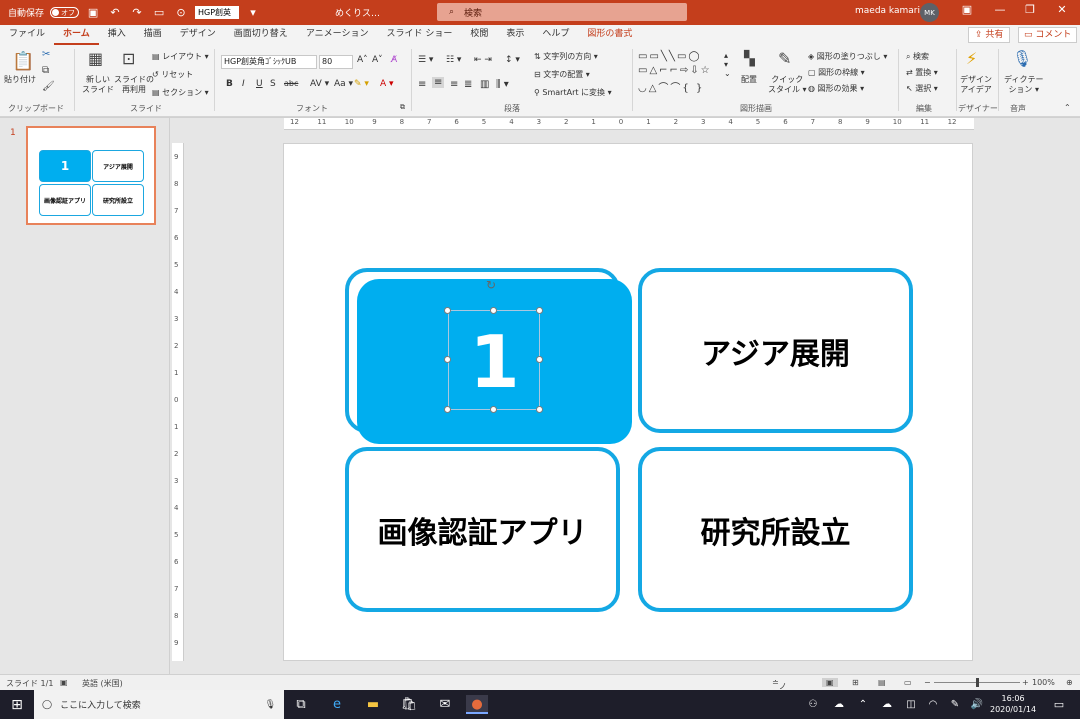 The image size is (1080, 719). What do you see at coordinates (836, 72) in the screenshot?
I see `shape-outline-button: ▢ 図形の枠線 ▾` at bounding box center [836, 72].